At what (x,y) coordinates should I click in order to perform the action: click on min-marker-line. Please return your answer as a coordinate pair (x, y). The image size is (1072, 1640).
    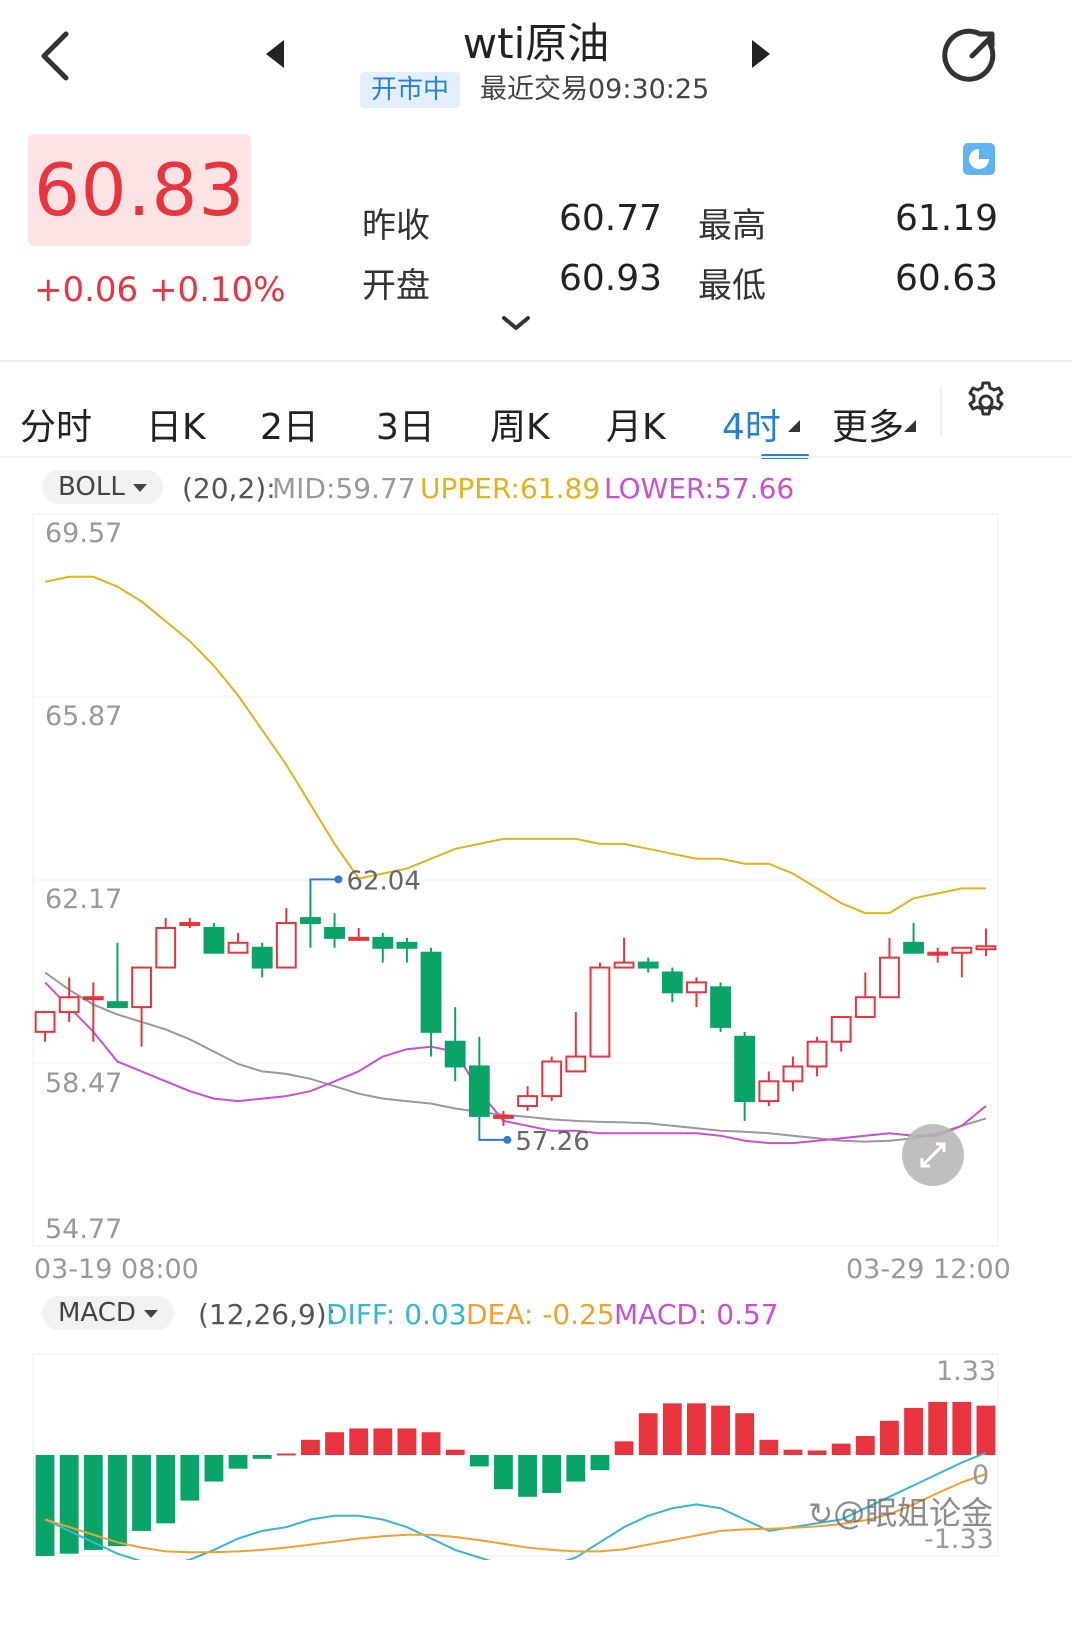
    Looking at the image, I should click on (493, 1133).